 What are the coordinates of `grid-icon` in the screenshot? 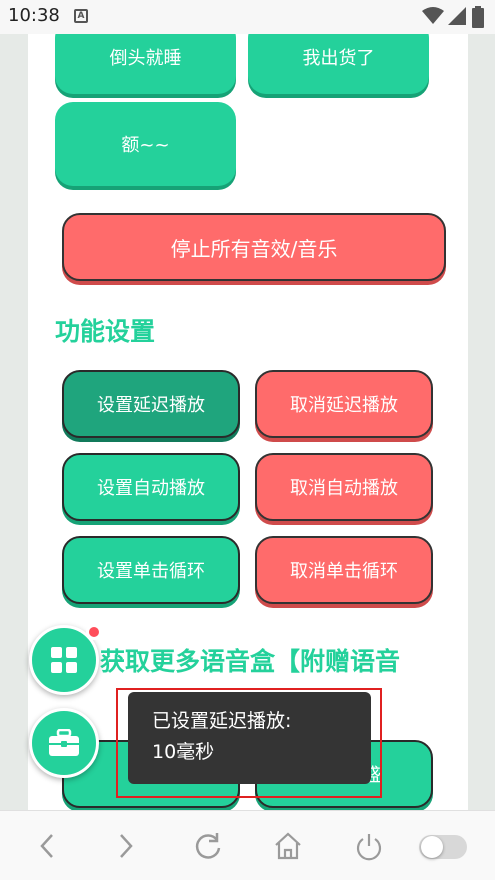 It's located at (64, 660).